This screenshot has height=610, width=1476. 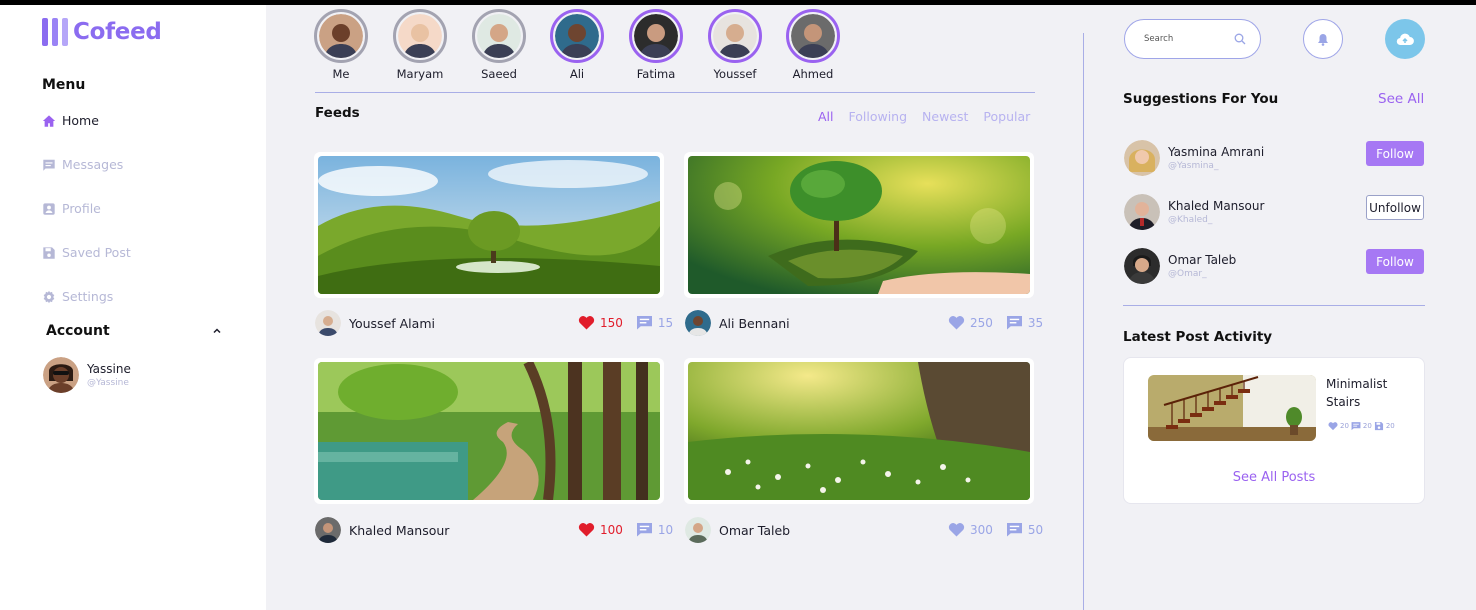 I want to click on suggestion-item: Khaled Mansour @Khaled_, so click(x=1194, y=212).